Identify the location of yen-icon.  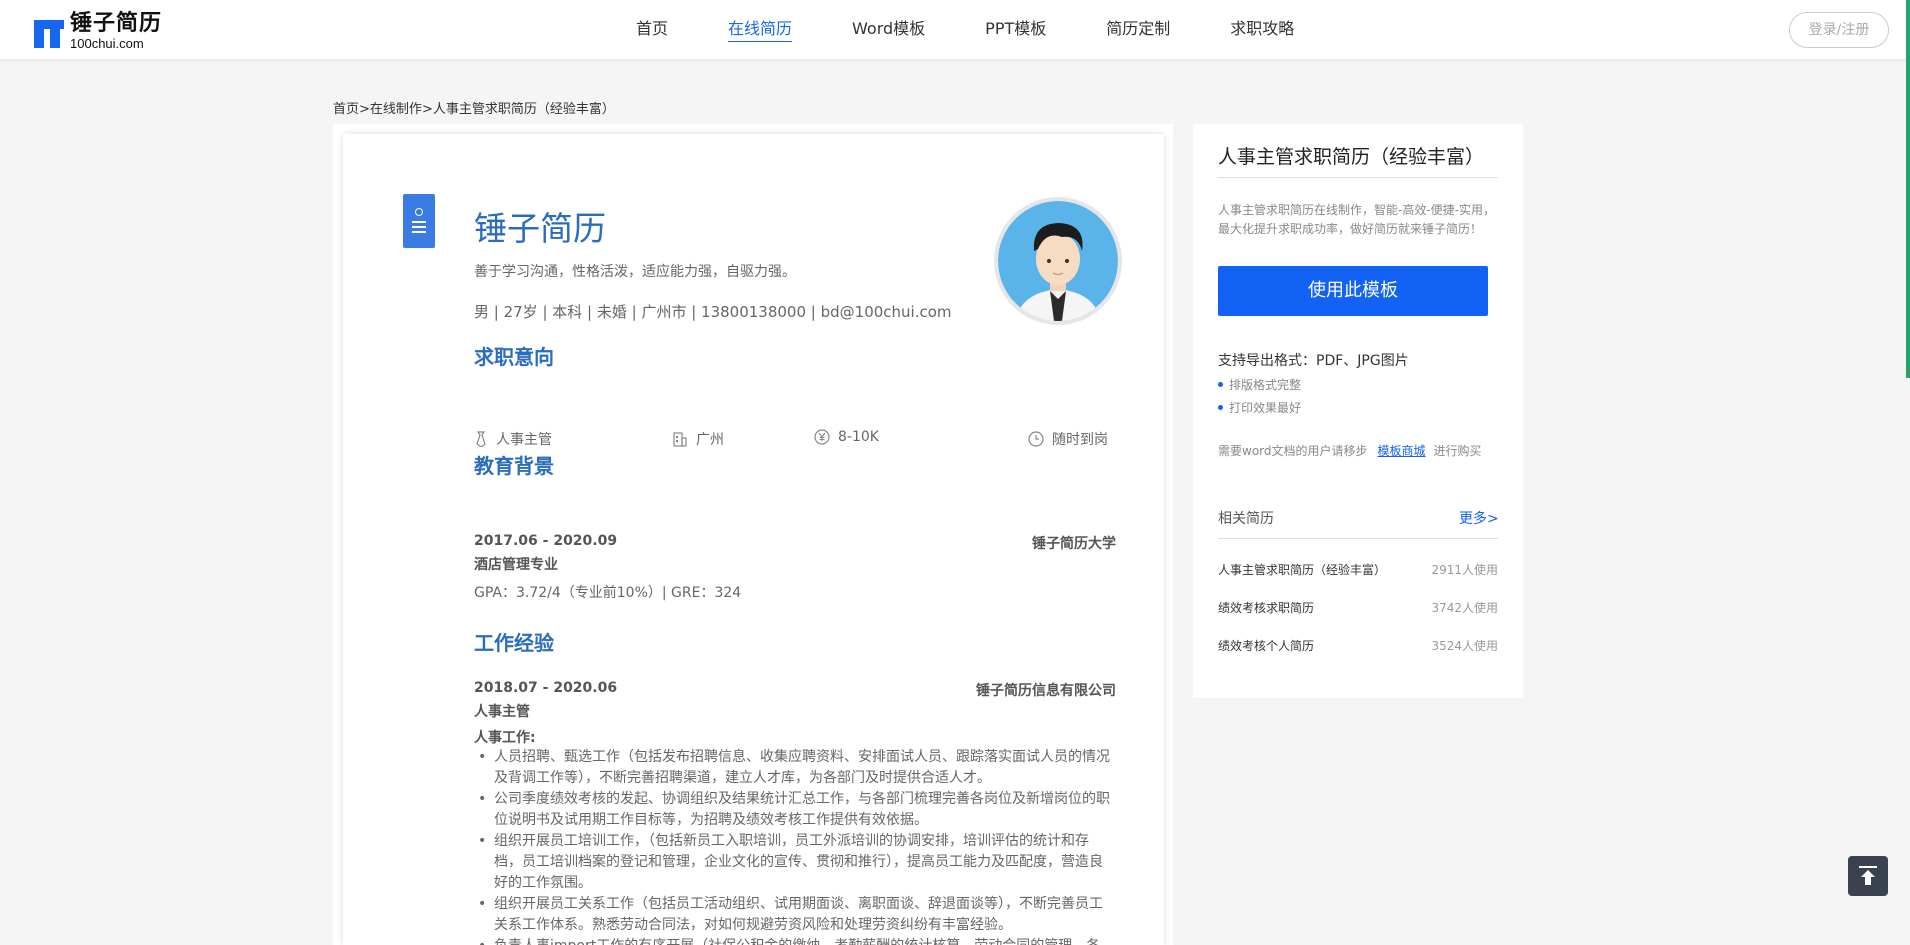
(822, 437).